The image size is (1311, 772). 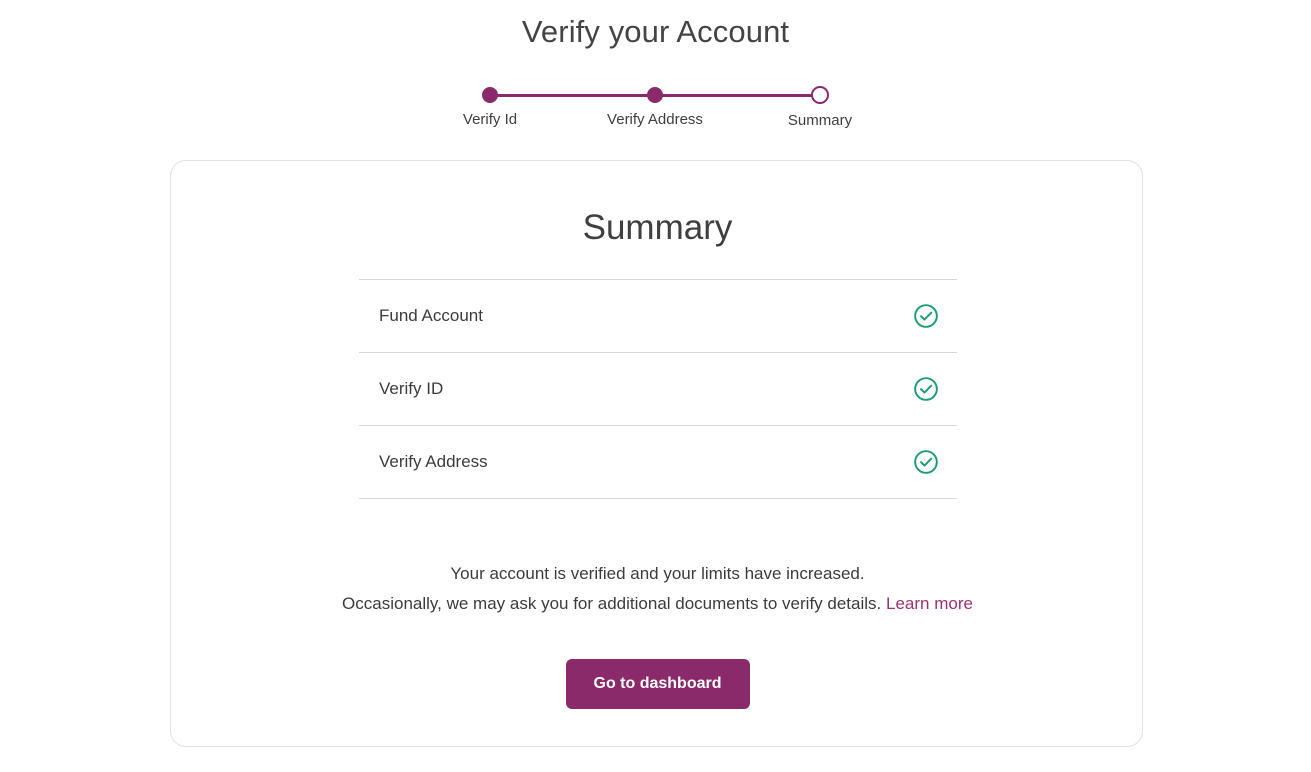 I want to click on stepper-step-verify-id: Verify Id, so click(x=490, y=104).